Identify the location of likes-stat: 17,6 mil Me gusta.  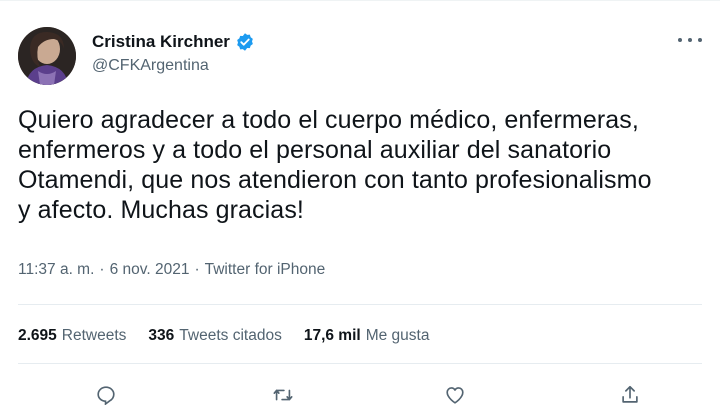
(367, 336).